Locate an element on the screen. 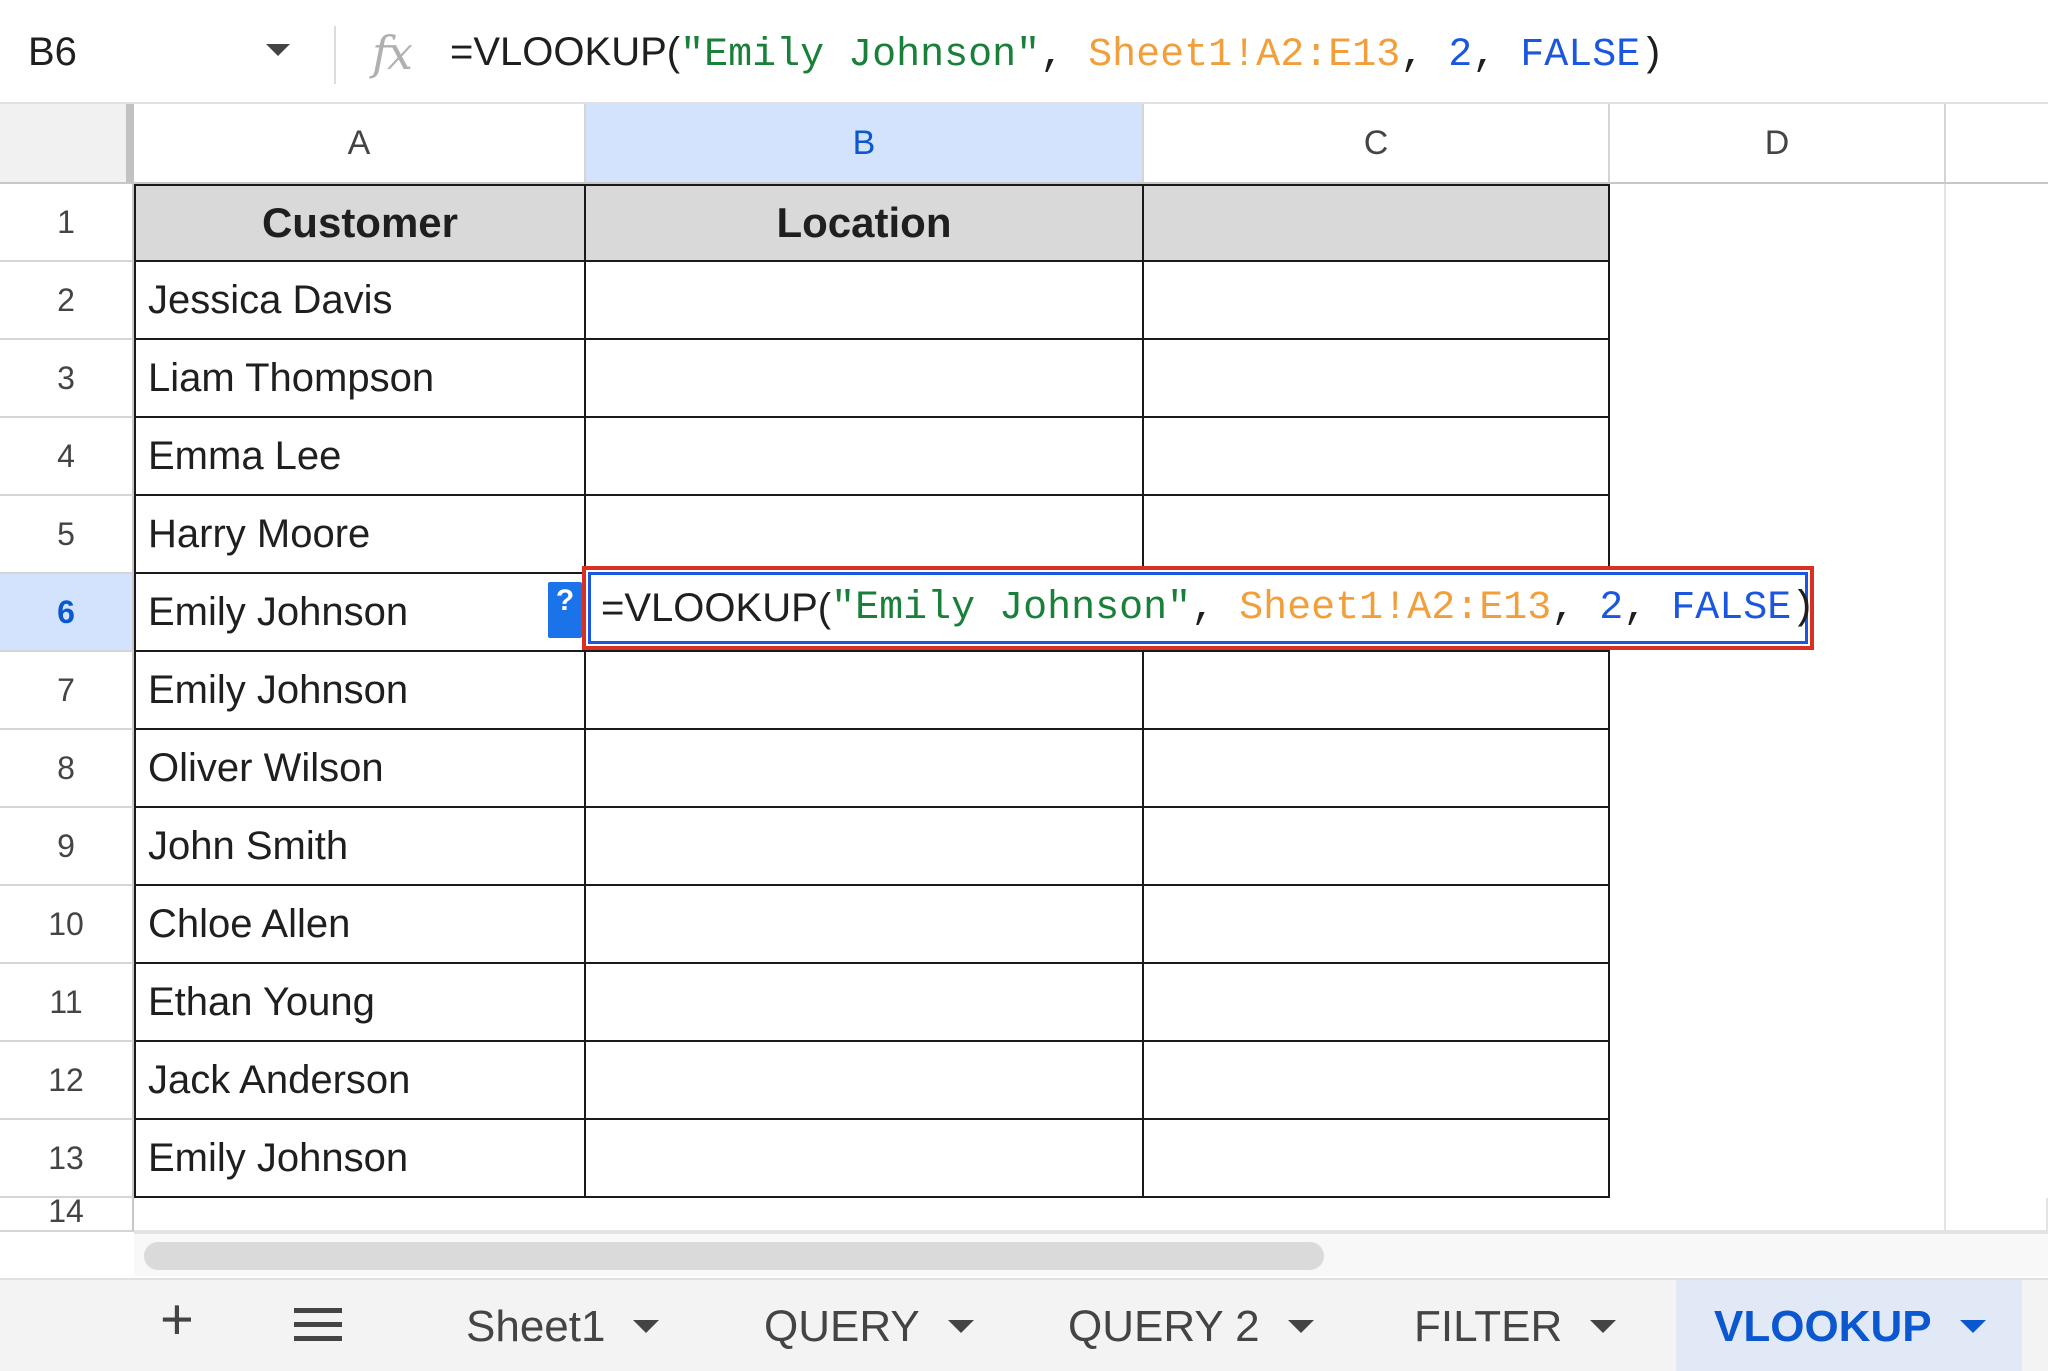  cell-c5 is located at coordinates (1377, 535).